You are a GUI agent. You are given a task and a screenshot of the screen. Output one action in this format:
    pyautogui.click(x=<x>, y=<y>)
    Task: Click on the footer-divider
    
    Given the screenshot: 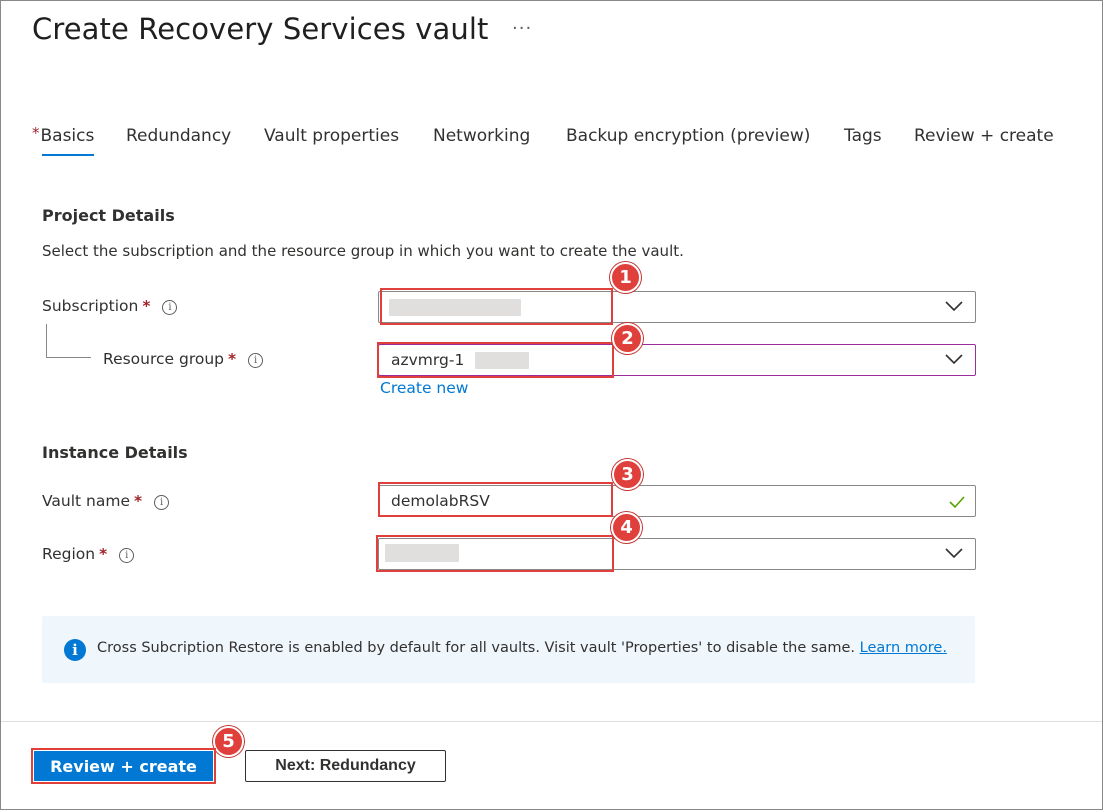 What is the action you would take?
    pyautogui.click(x=551, y=721)
    